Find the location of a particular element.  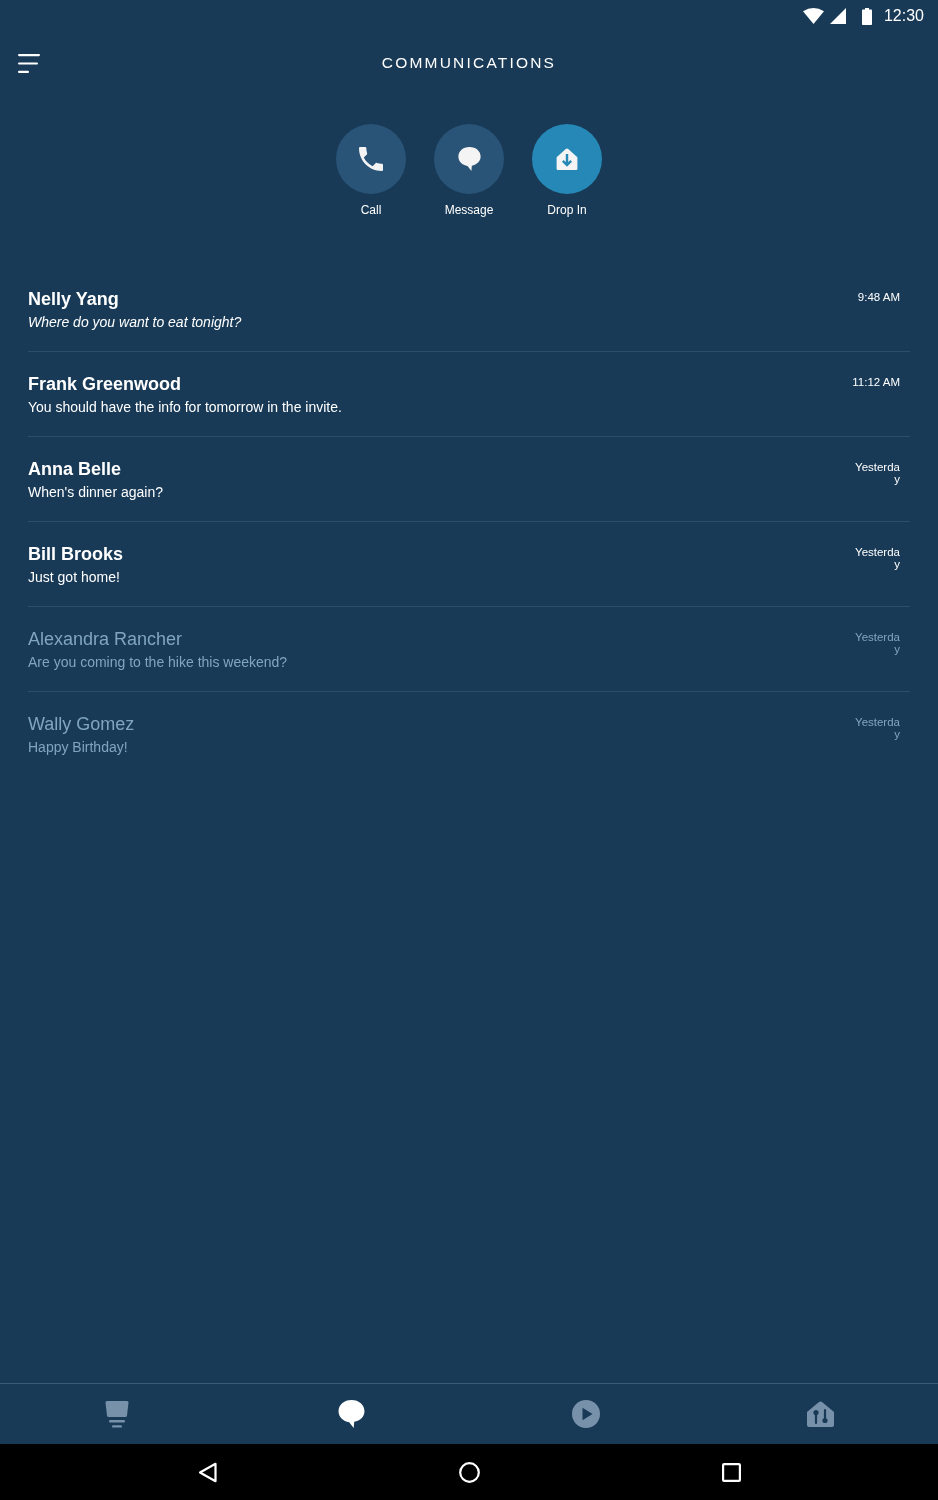

message-preview: Where do you want to eat tonight? is located at coordinates (135, 322).